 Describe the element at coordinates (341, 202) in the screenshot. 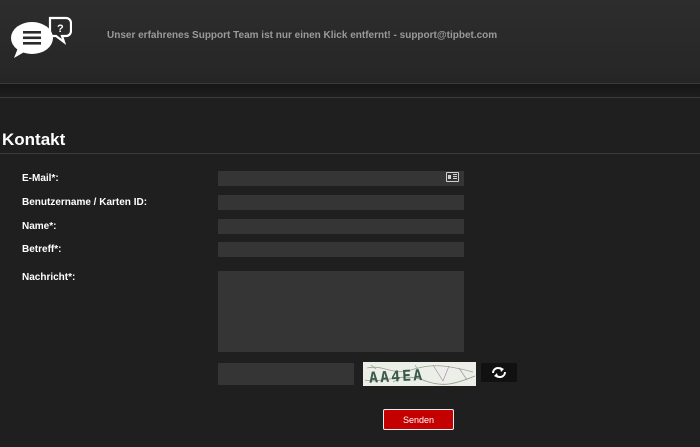

I see `username-field` at that location.